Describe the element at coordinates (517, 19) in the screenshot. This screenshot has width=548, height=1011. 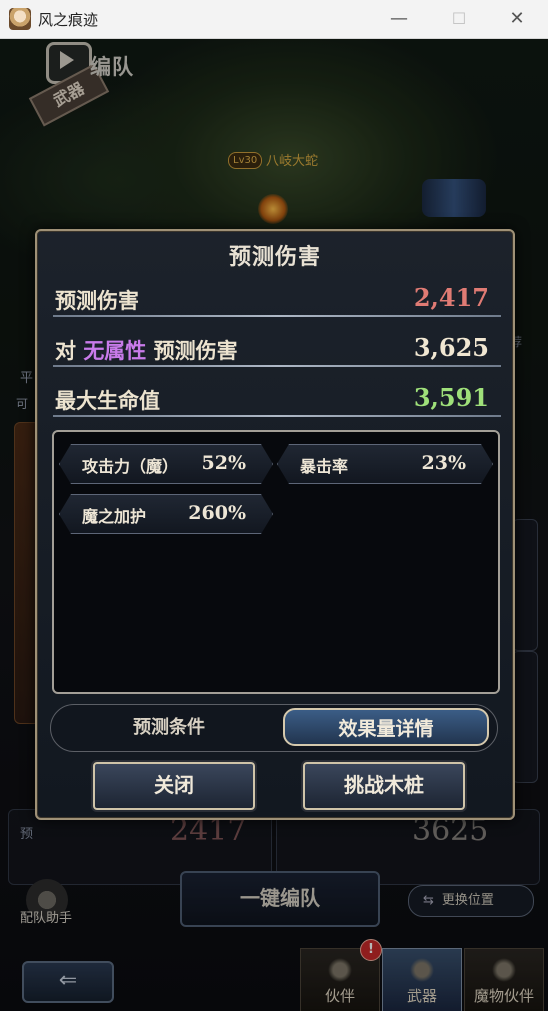
I see `close-window-button: ✕` at that location.